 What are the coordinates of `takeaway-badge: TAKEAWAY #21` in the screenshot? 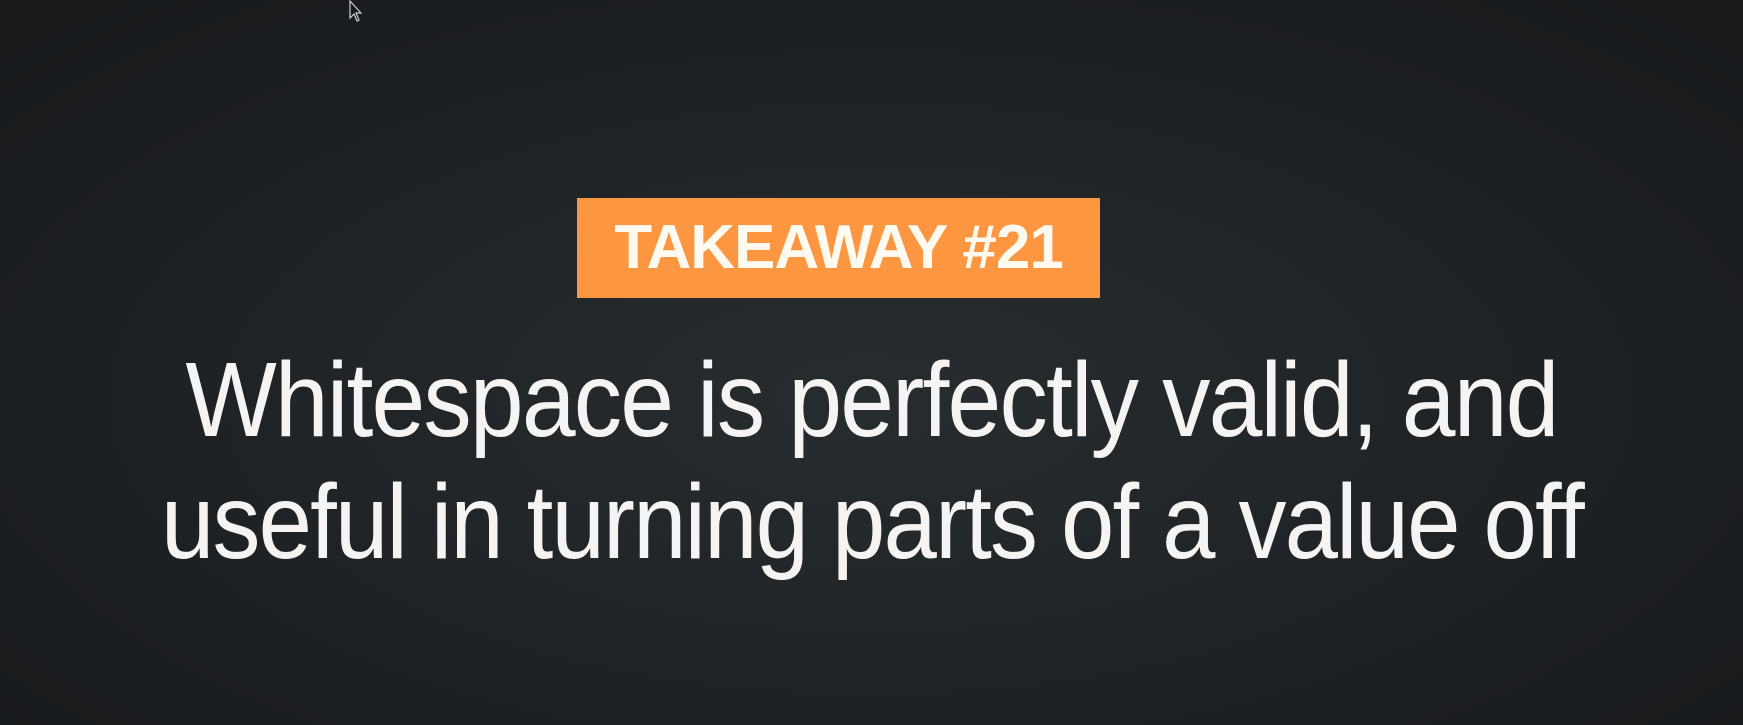 It's located at (838, 248).